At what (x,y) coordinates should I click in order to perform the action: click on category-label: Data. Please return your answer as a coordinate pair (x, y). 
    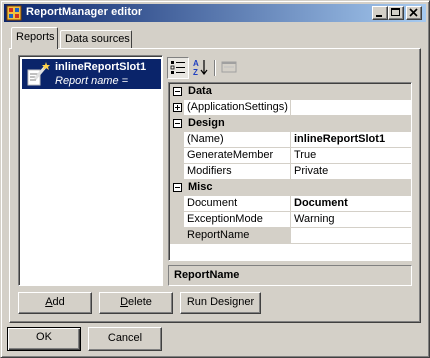
    Looking at the image, I should click on (200, 91).